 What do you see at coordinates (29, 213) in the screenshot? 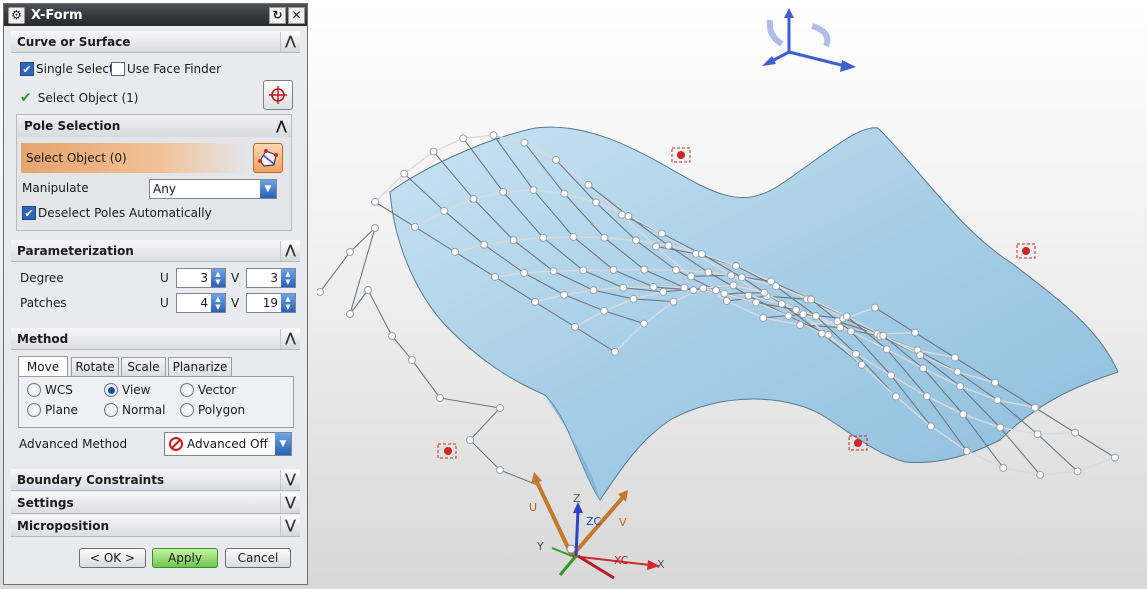
I see `checkbox-checked-icon: ✔` at bounding box center [29, 213].